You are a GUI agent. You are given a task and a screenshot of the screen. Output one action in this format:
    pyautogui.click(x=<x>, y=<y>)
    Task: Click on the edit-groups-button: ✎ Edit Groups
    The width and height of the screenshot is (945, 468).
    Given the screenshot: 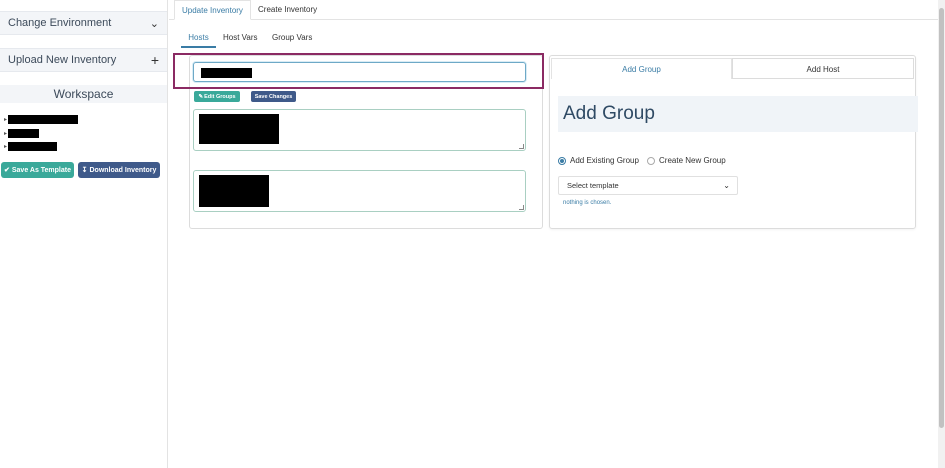 What is the action you would take?
    pyautogui.click(x=217, y=96)
    